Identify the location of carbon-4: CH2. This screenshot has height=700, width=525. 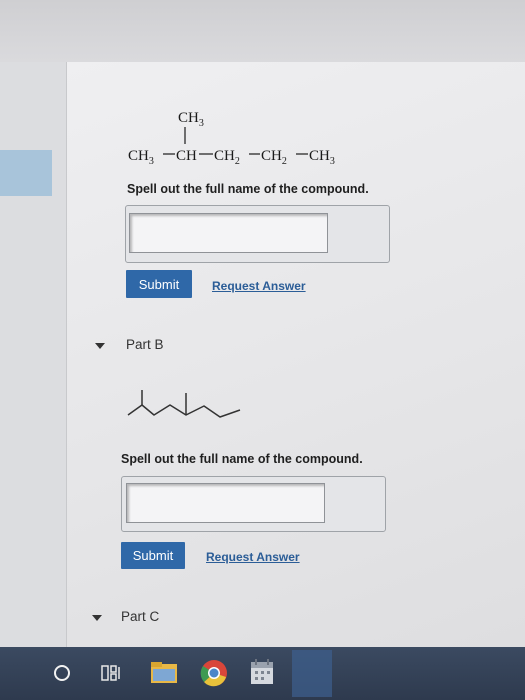
(274, 157).